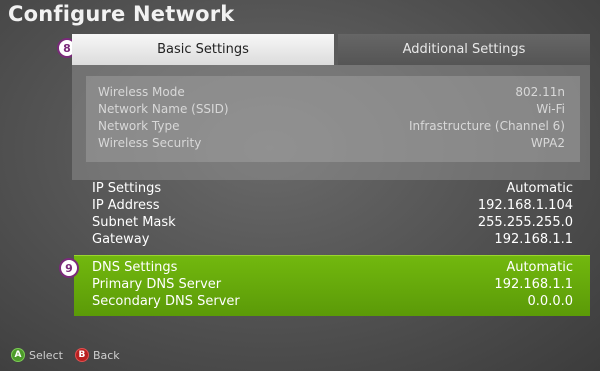  I want to click on secondary-dns-row: Secondary DNS Server 0.0.0.0, so click(332, 301).